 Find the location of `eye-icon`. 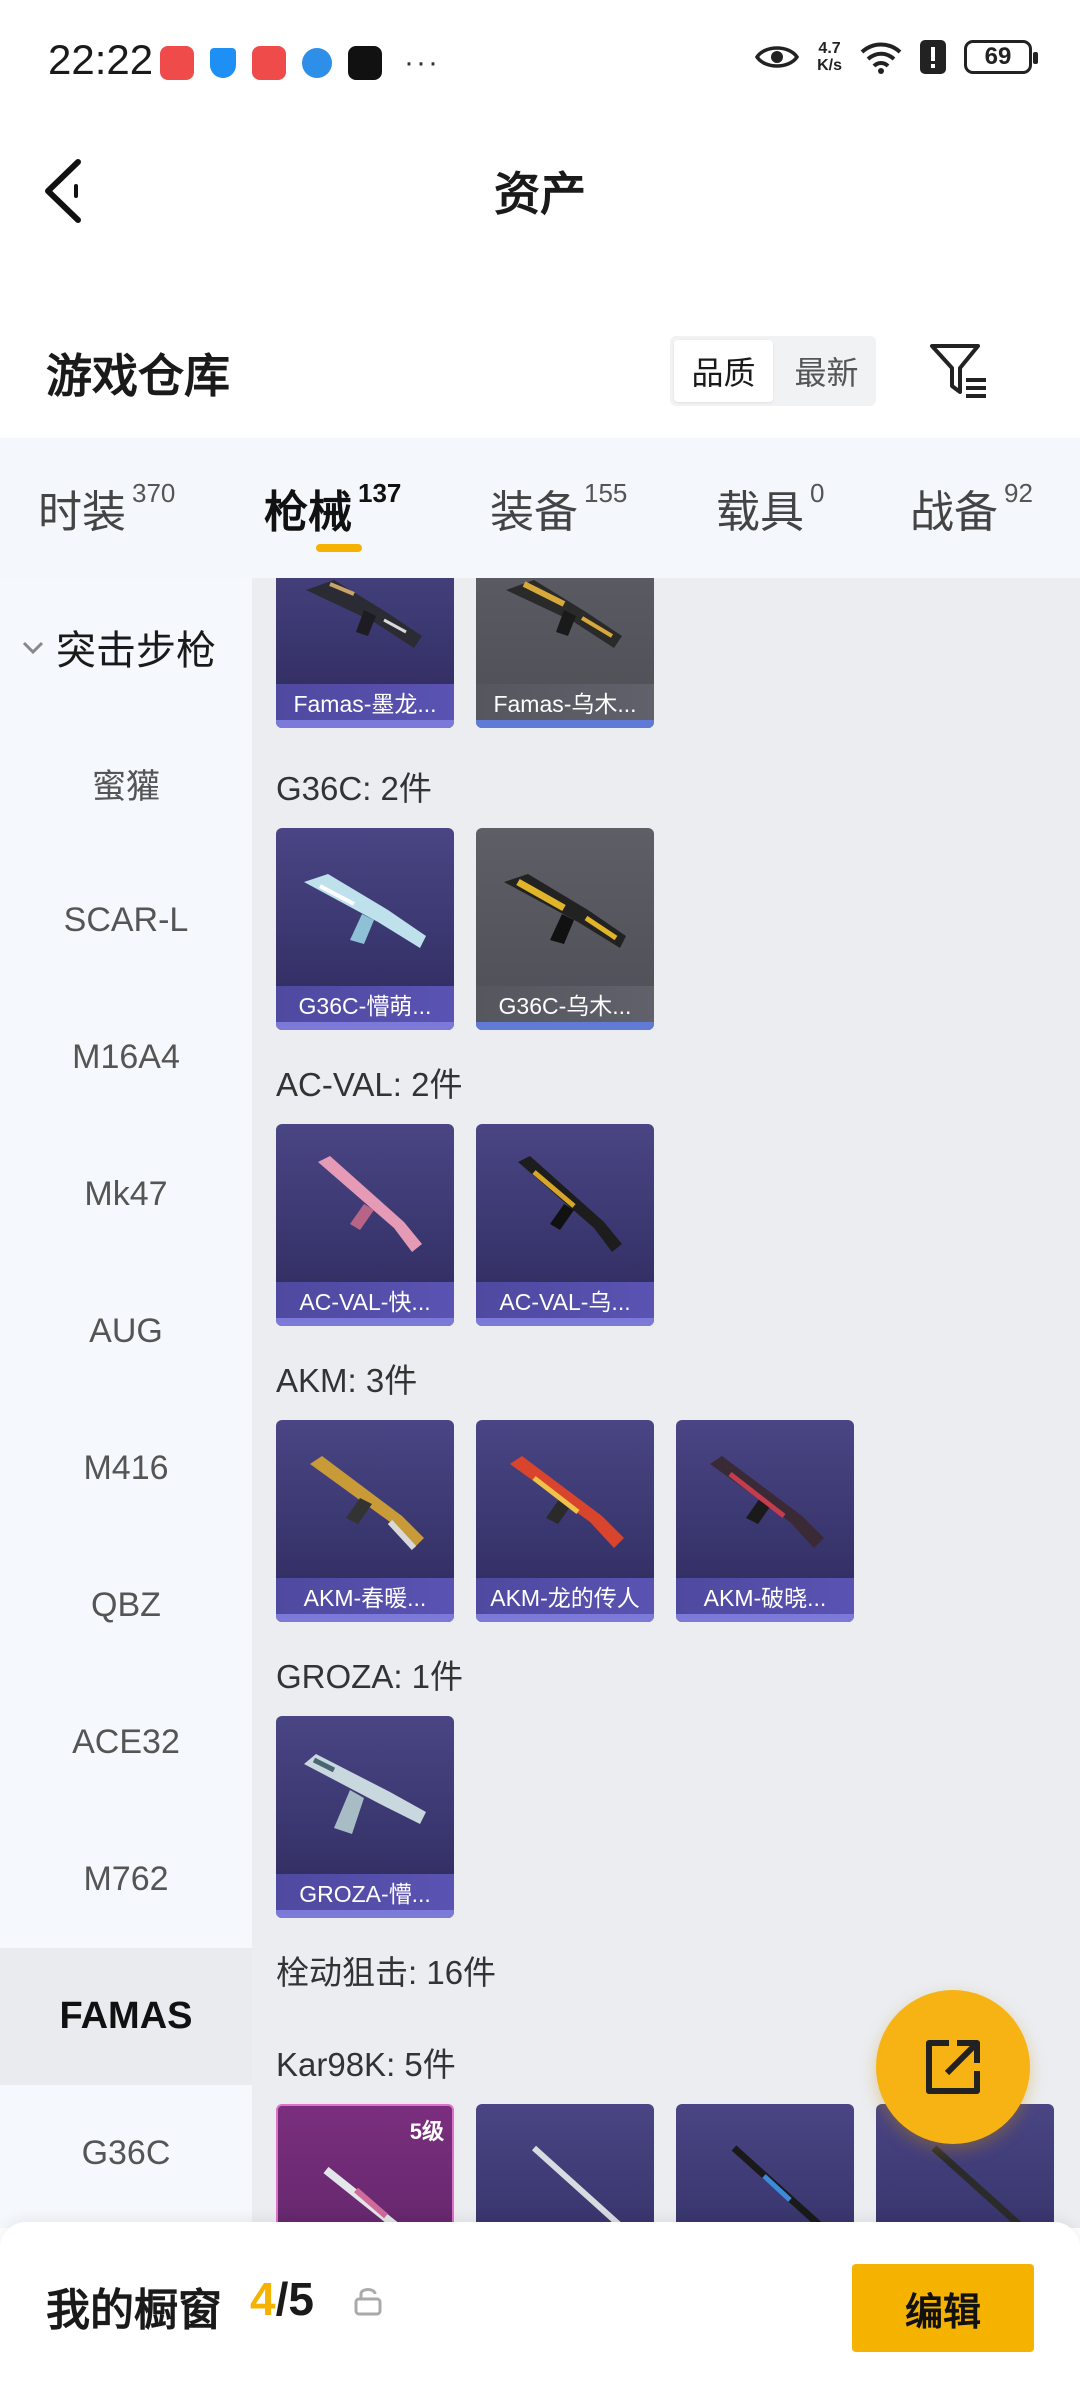

eye-icon is located at coordinates (777, 57).